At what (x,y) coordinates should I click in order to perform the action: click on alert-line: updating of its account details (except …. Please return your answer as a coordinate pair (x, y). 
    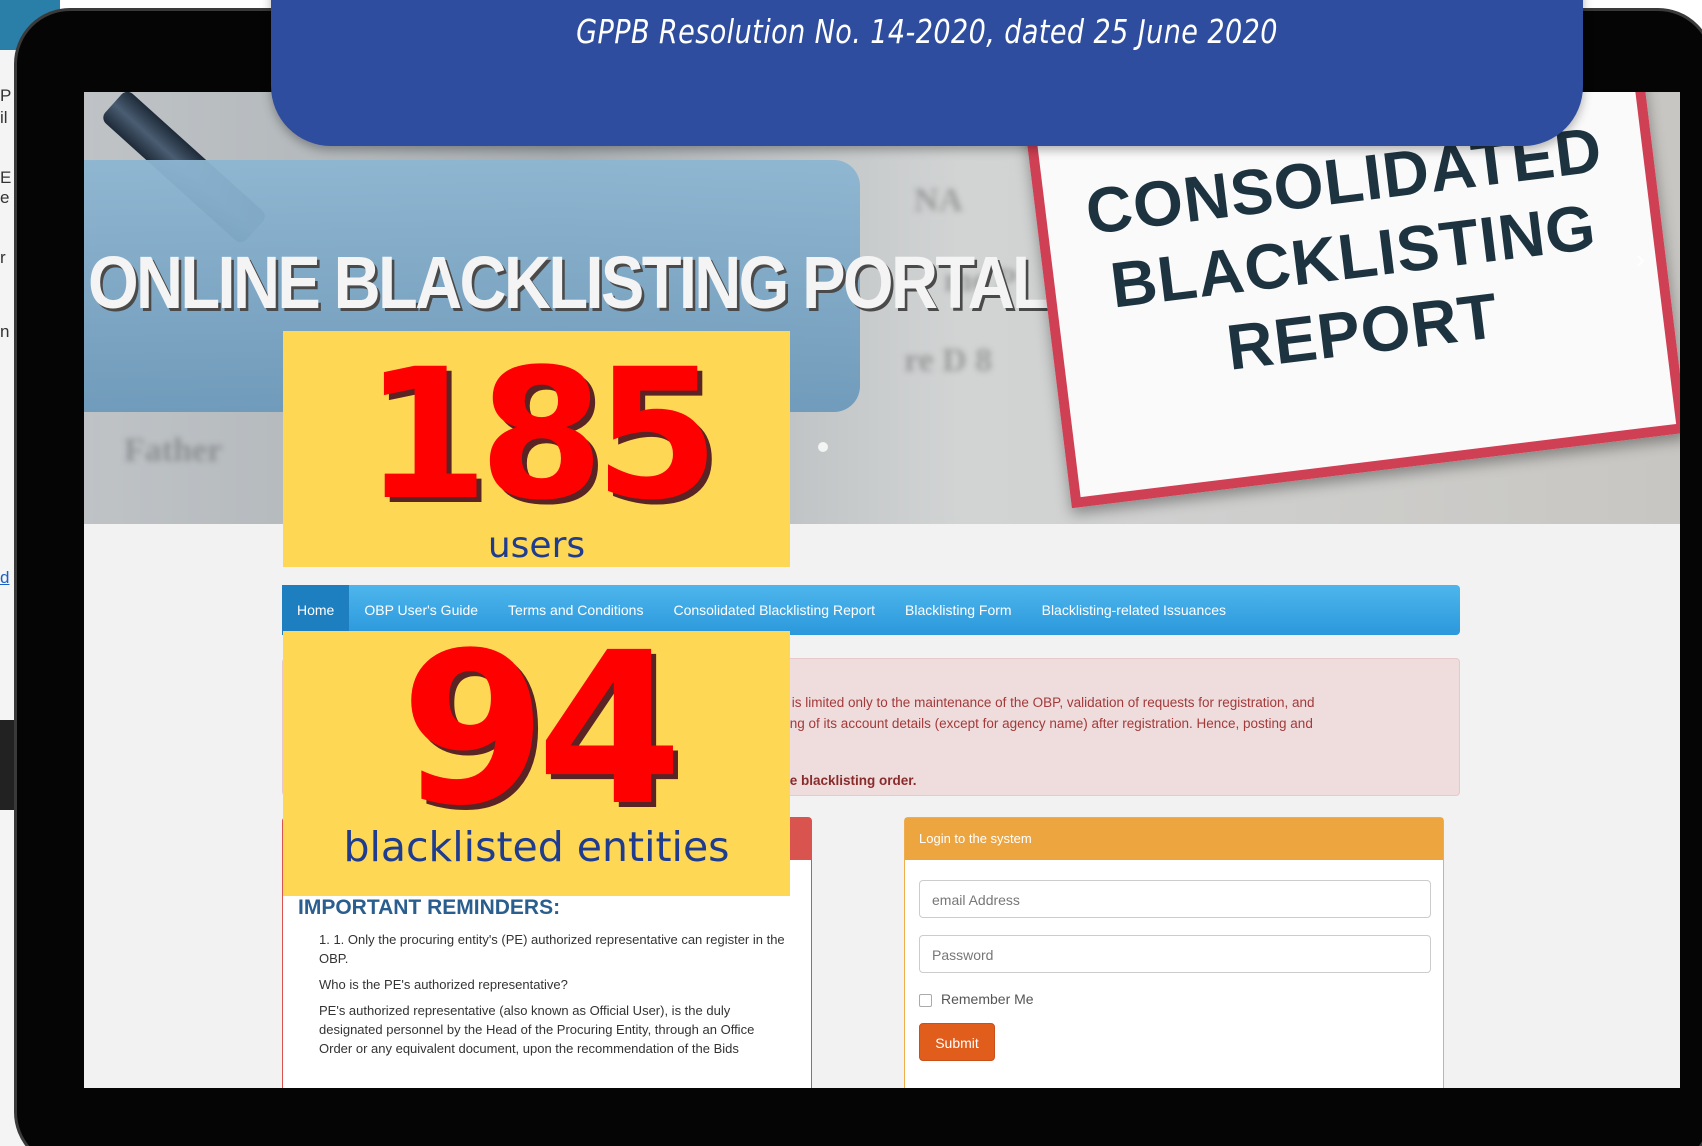
    Looking at the image, I should click on (1033, 723).